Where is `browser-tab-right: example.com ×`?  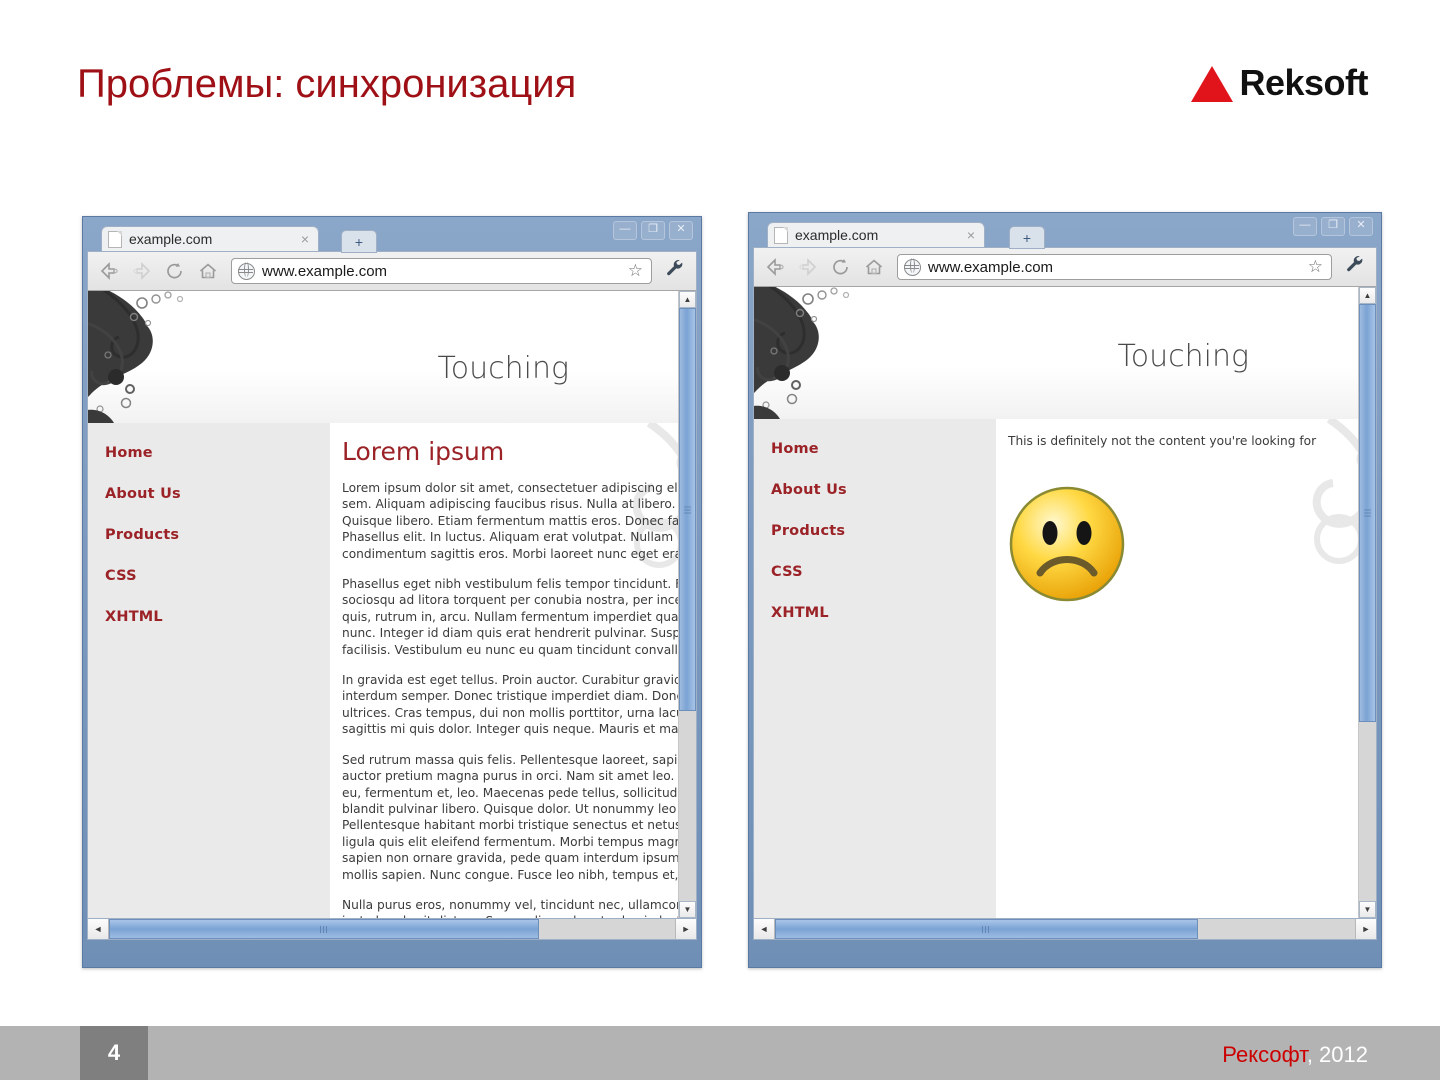
browser-tab-right: example.com × is located at coordinates (876, 234).